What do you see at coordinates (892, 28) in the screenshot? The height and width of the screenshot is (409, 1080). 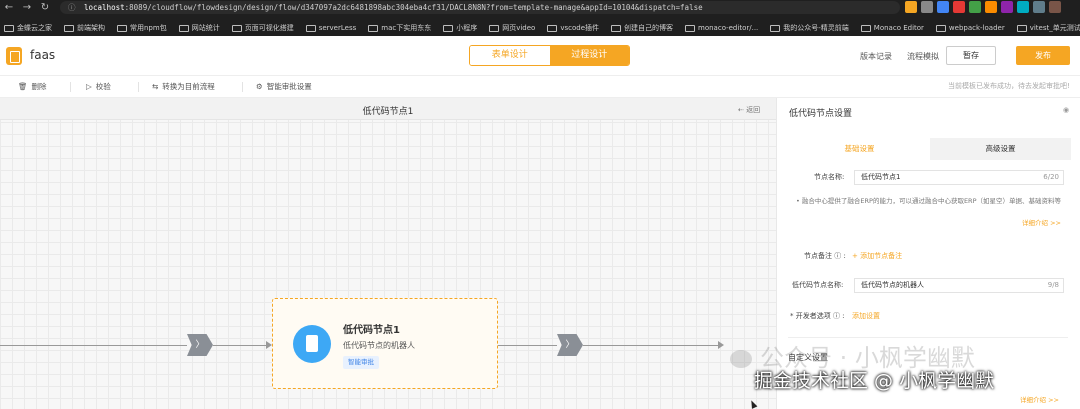 I see `bookmark-link: Monaco Editor` at bounding box center [892, 28].